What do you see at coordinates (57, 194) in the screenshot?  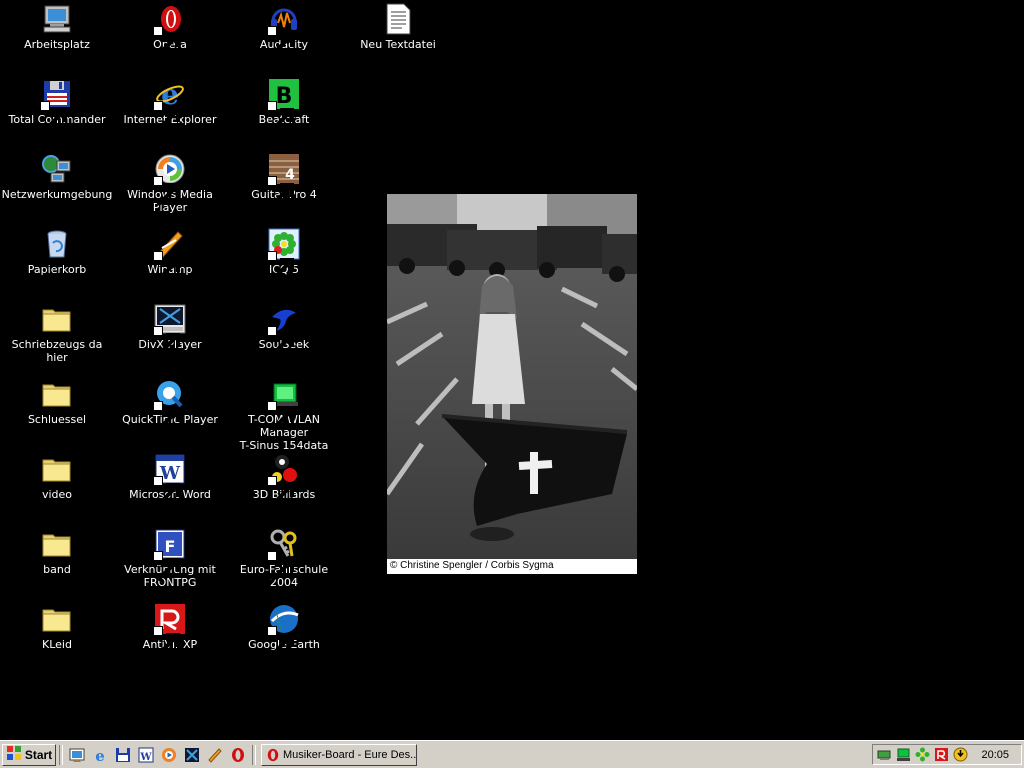 I see `icon-label: Netzwerkumgebung` at bounding box center [57, 194].